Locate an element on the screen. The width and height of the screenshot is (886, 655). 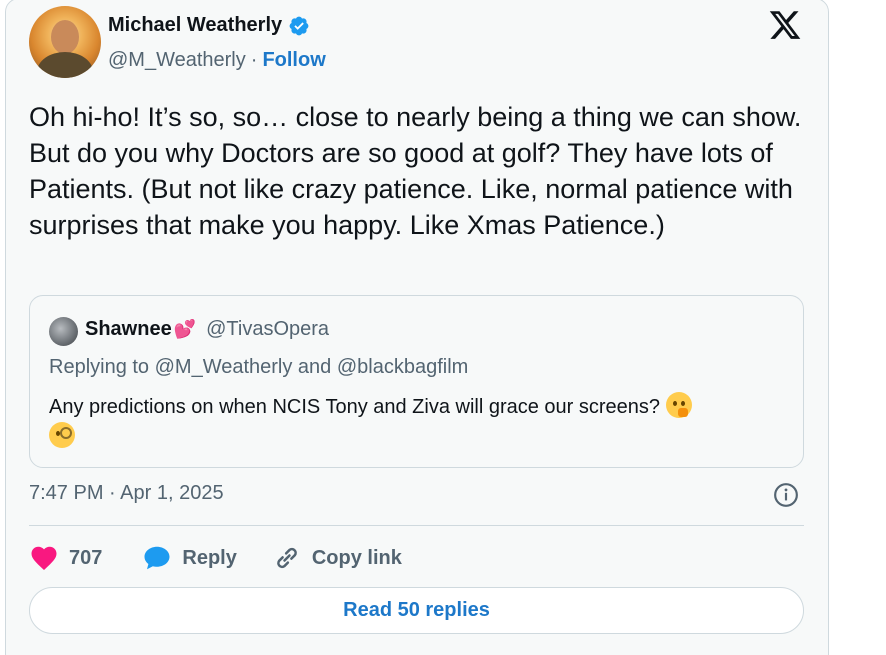
x-logo-icon is located at coordinates (785, 25).